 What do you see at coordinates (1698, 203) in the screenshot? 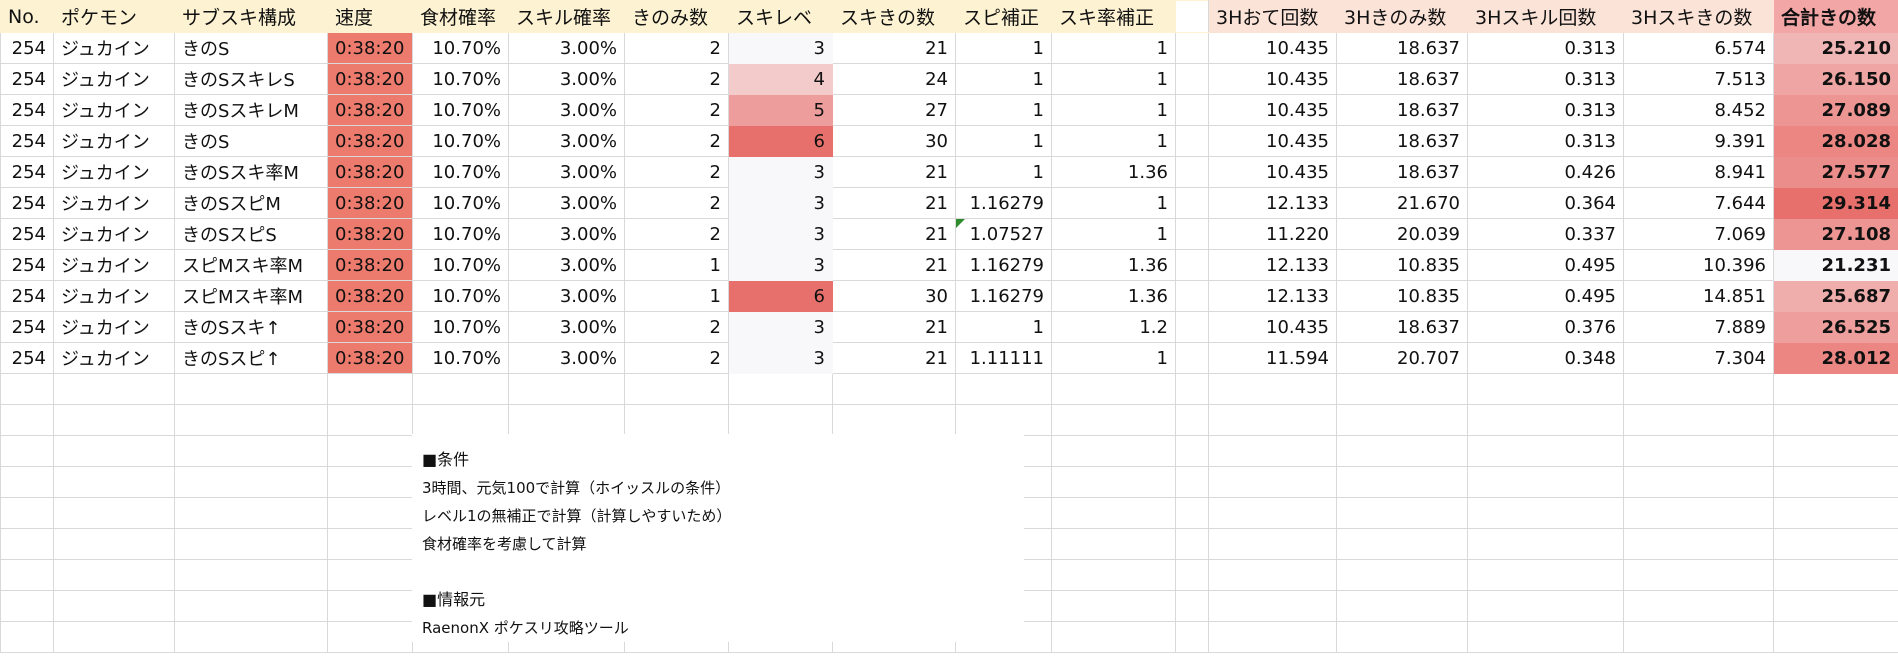
I see `cell-3h-skill-berries: 7.644` at bounding box center [1698, 203].